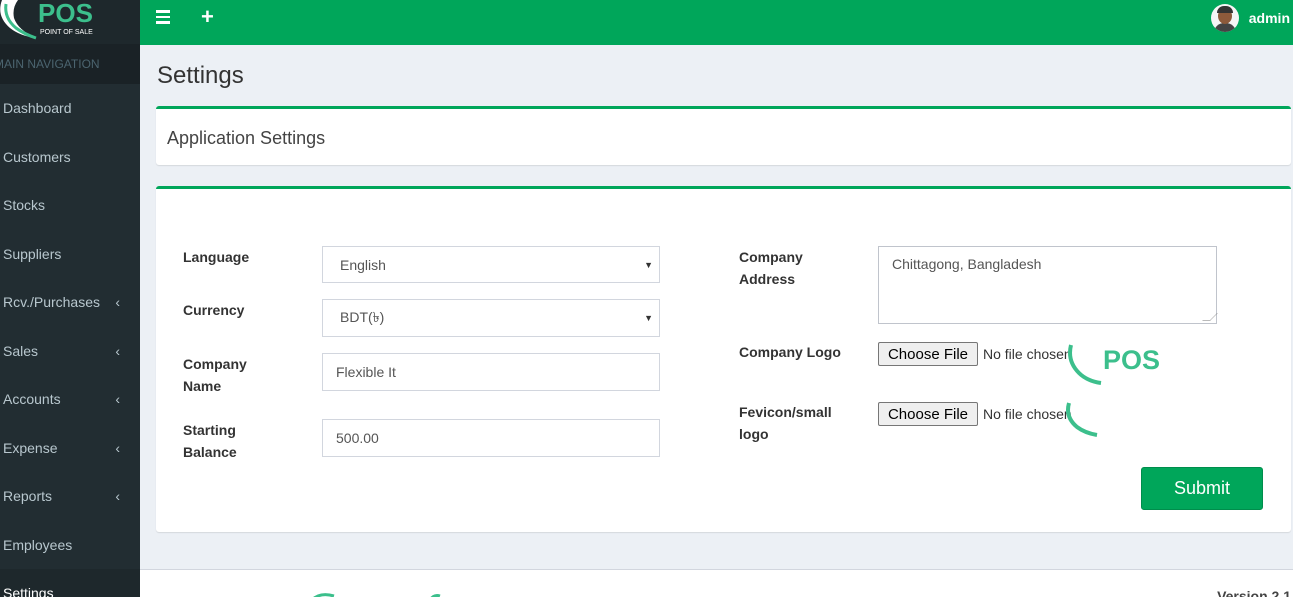  Describe the element at coordinates (66, 32) in the screenshot. I see `svg-text: POINT OF SALE` at that location.